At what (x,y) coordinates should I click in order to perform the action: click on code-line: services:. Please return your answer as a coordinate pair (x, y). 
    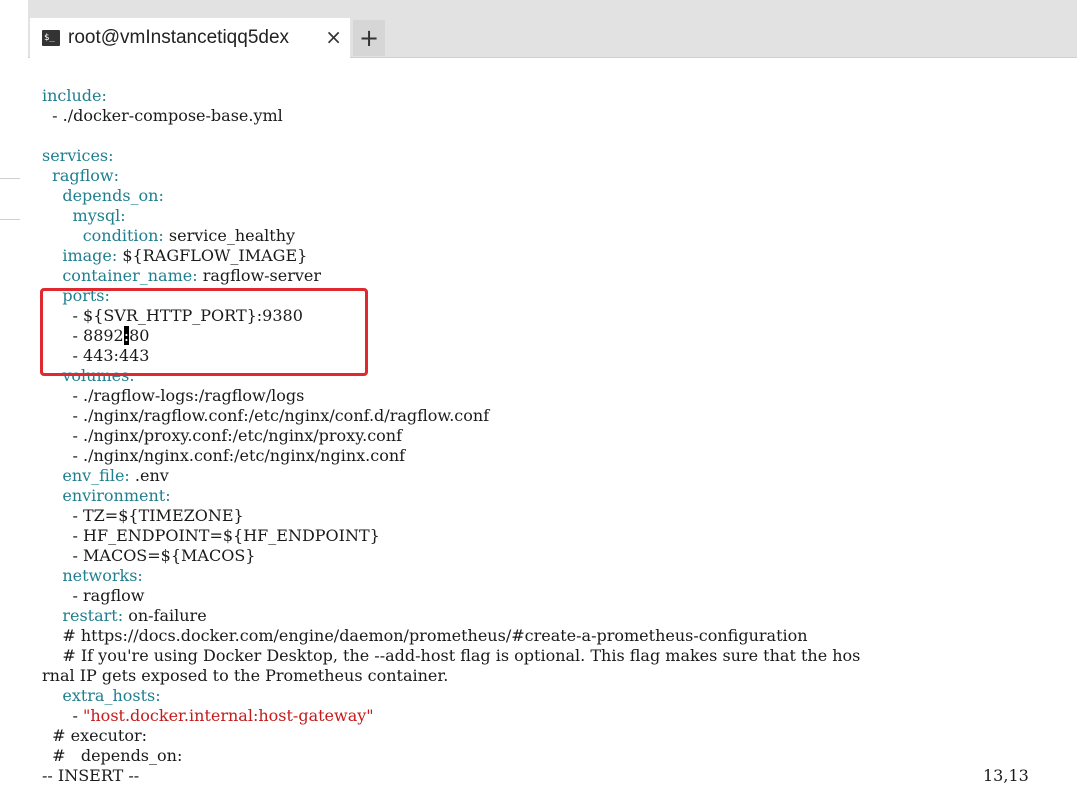
    Looking at the image, I should click on (451, 156).